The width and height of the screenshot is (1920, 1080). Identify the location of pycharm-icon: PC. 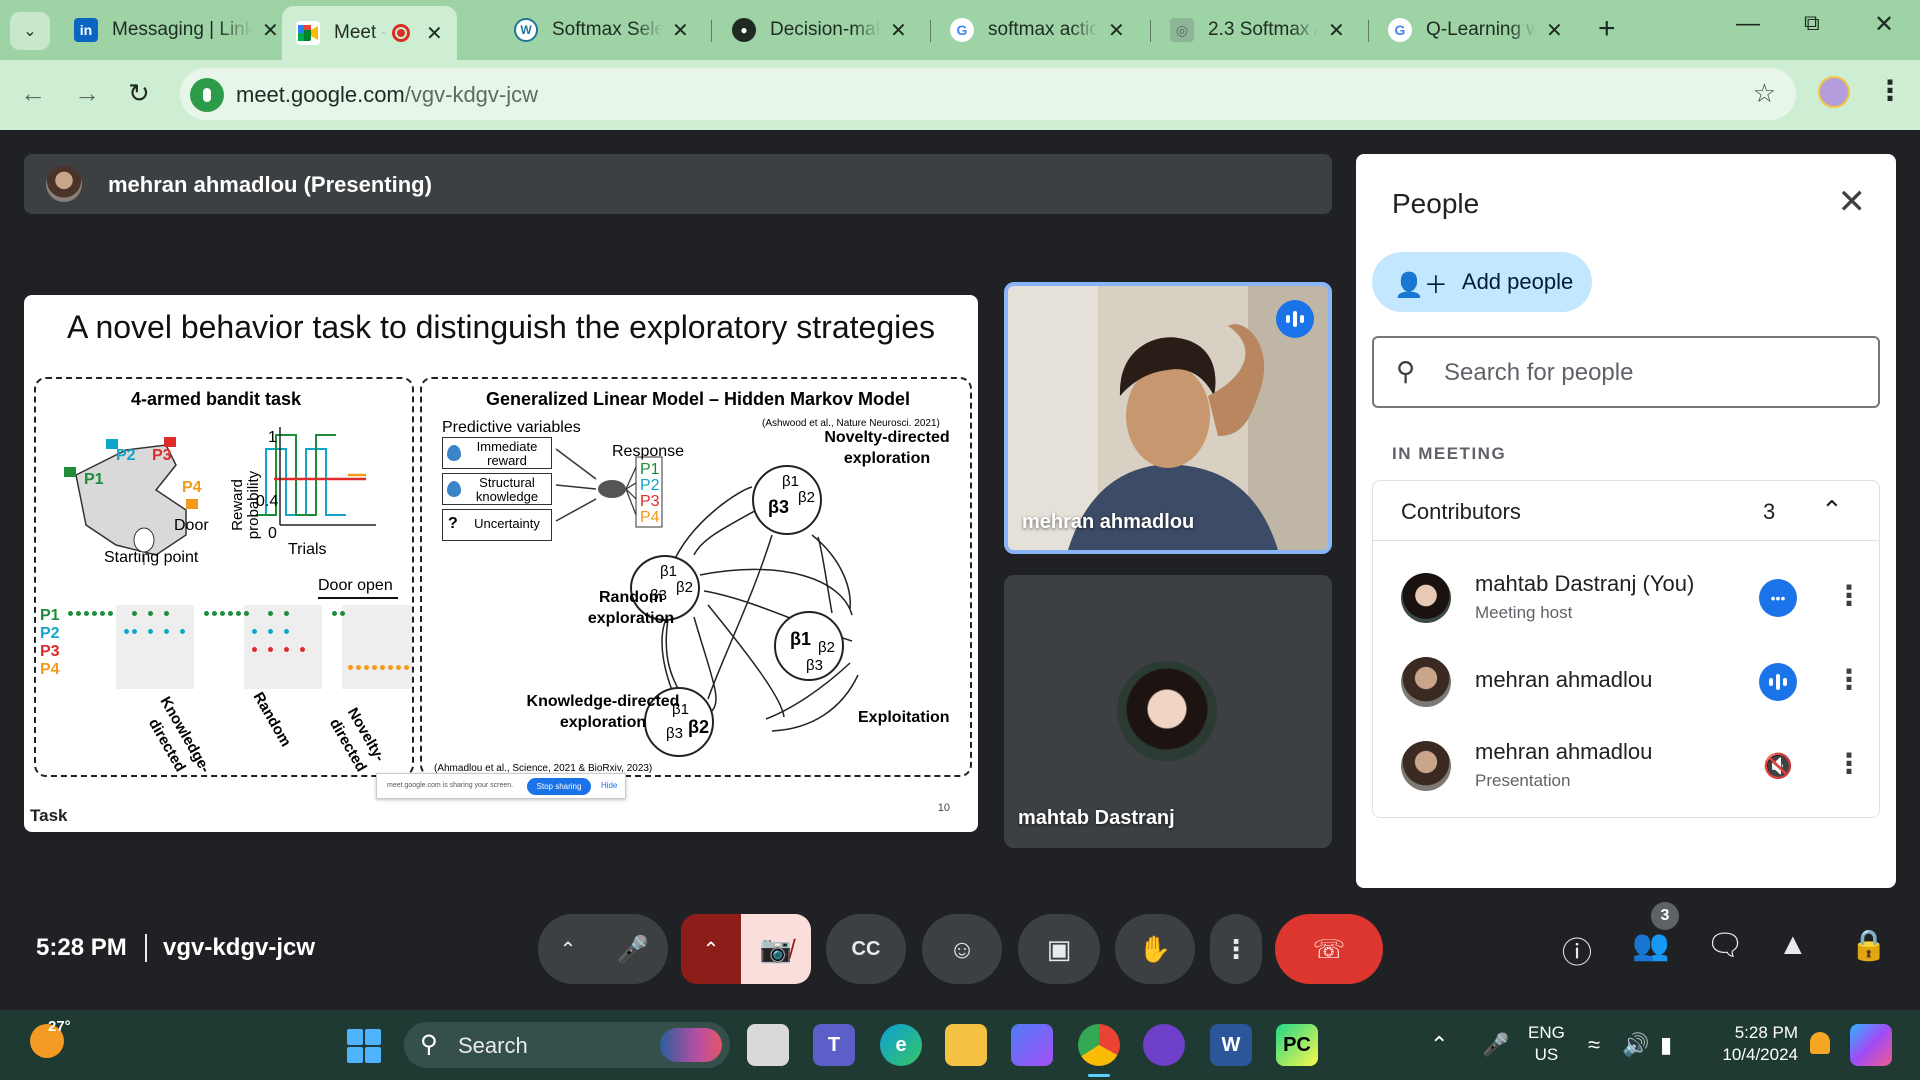
(1297, 1045).